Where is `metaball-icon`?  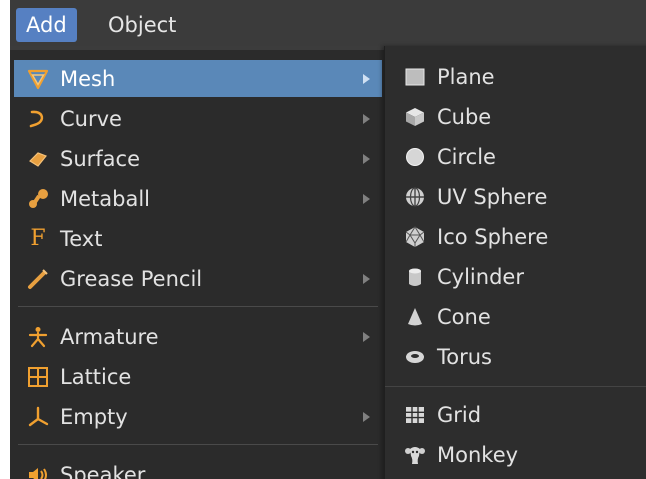 metaball-icon is located at coordinates (38, 199).